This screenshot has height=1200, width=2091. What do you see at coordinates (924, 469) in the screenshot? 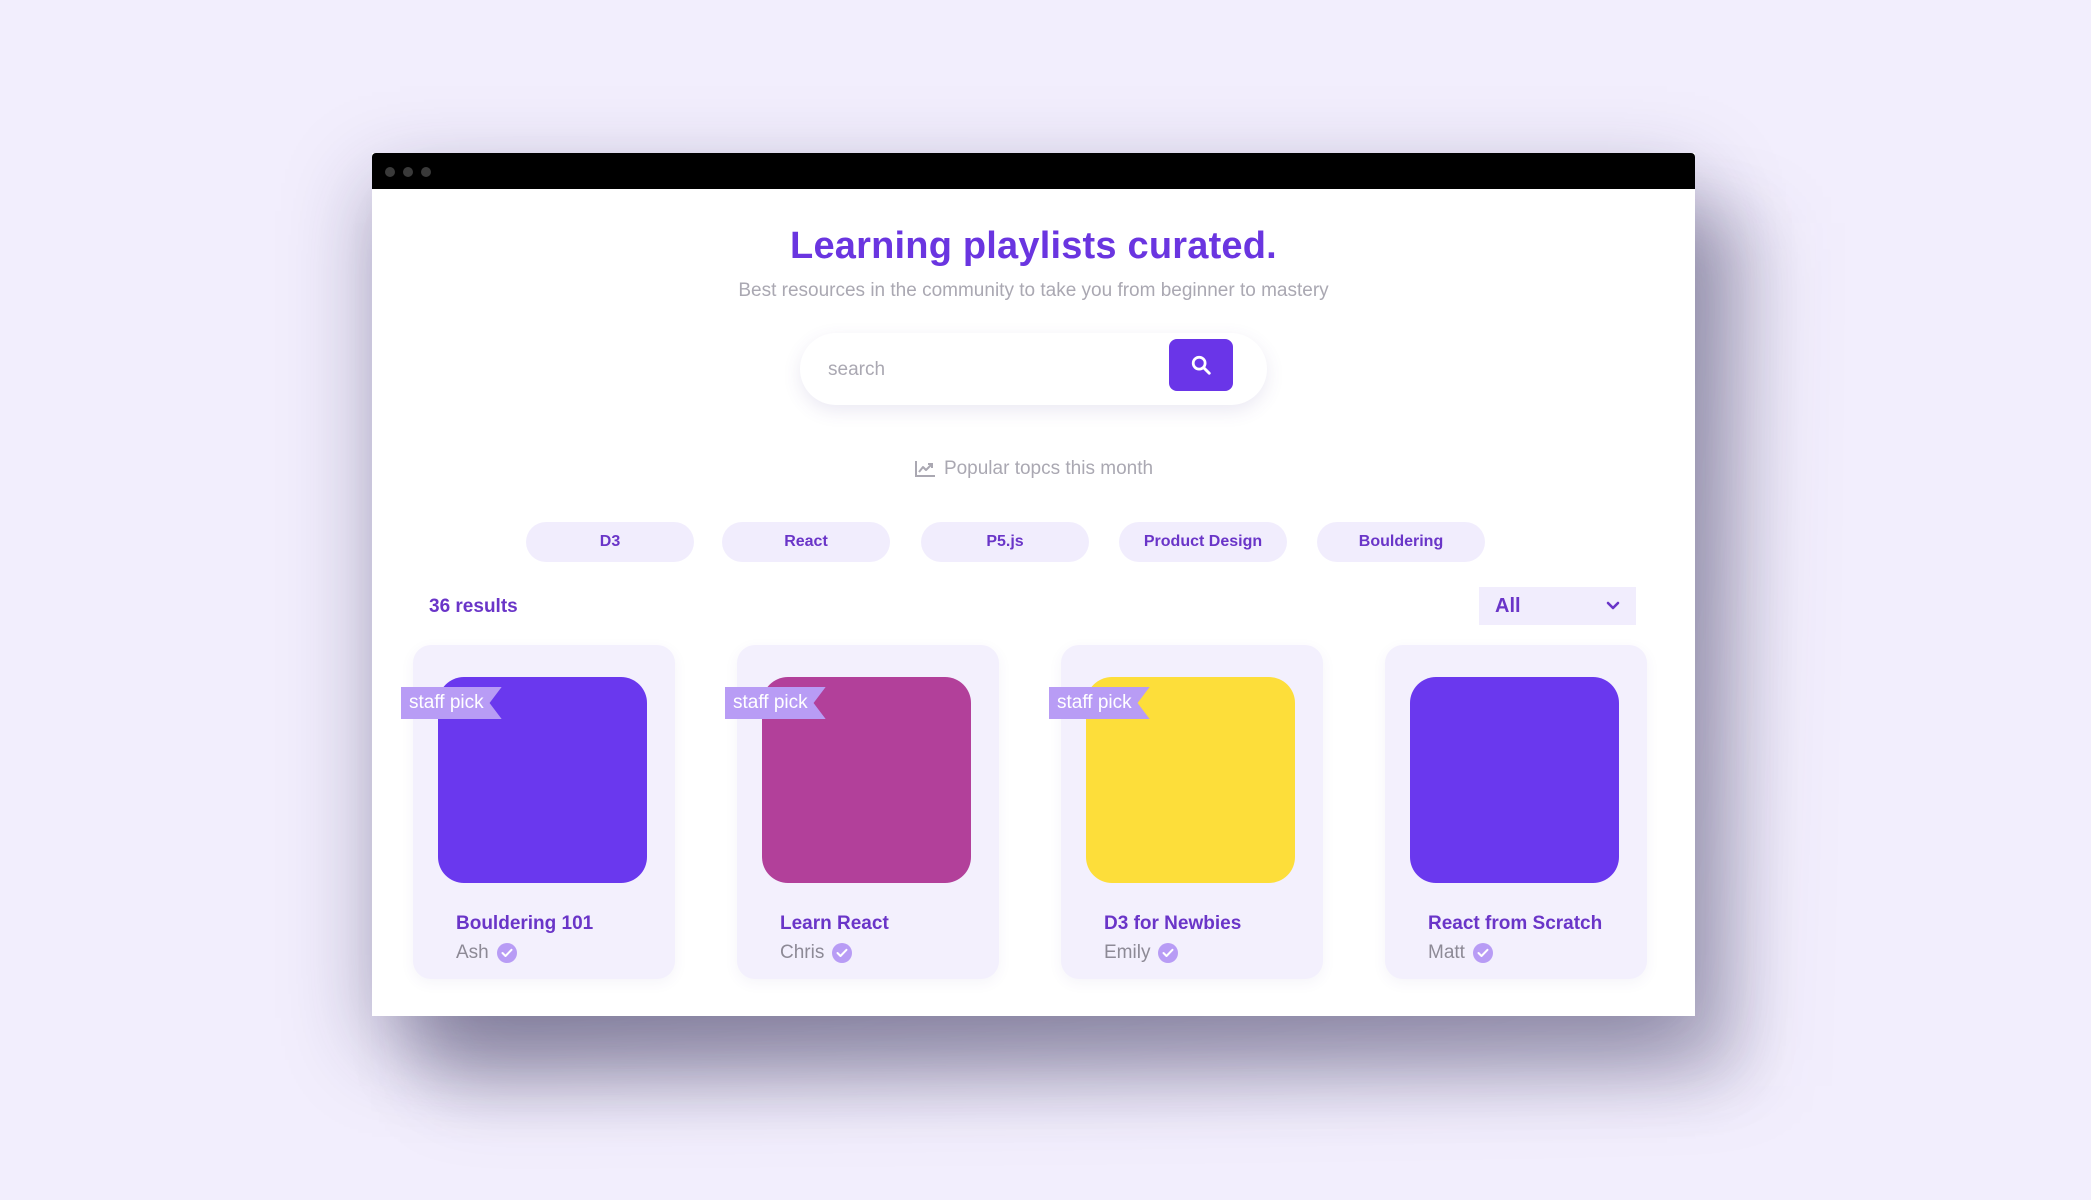
I see `trending-chart-icon` at bounding box center [924, 469].